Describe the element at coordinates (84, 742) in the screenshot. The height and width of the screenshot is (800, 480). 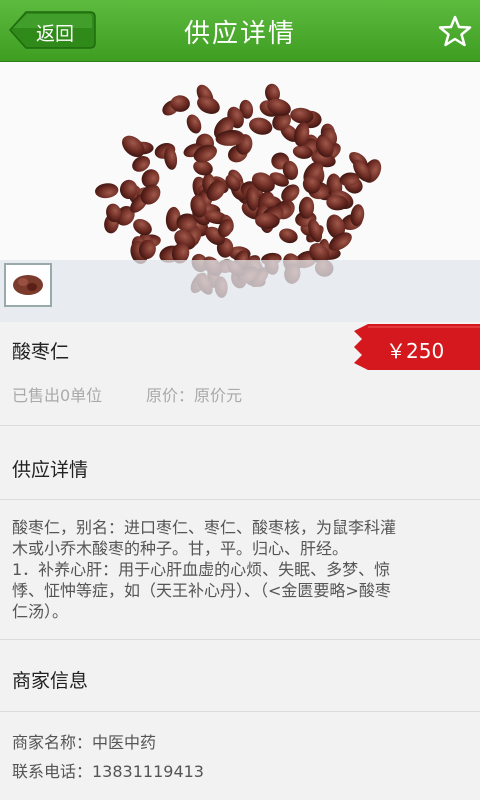
I see `merchant-name: 商家名称：中医中药` at that location.